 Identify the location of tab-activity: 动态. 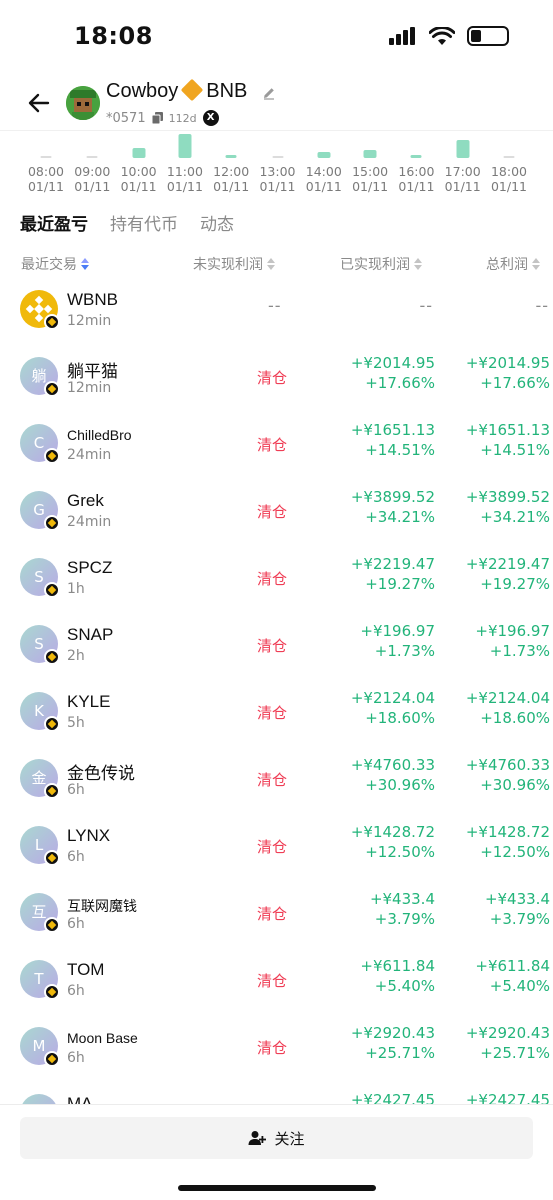
(217, 222).